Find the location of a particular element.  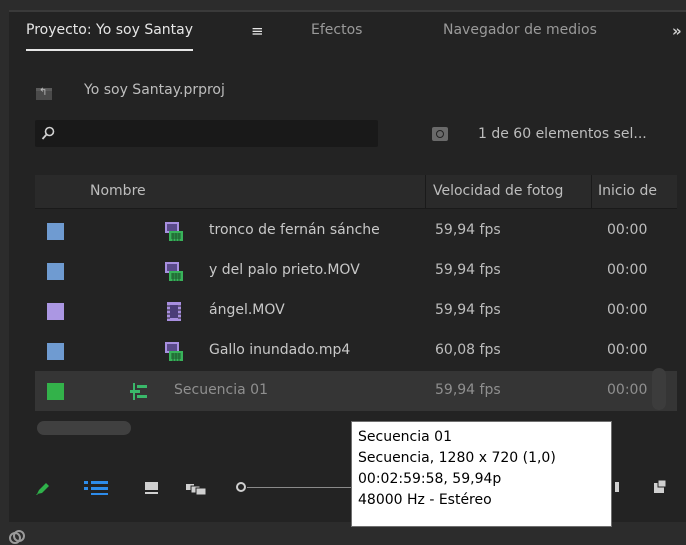

zoom-slider-handle is located at coordinates (241, 487).